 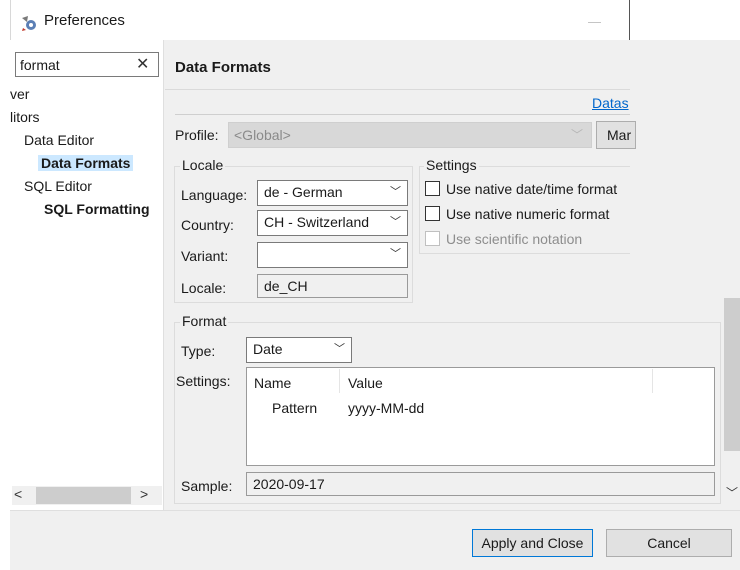 I want to click on tree-item-data-editor: Data Editor, so click(x=59, y=140).